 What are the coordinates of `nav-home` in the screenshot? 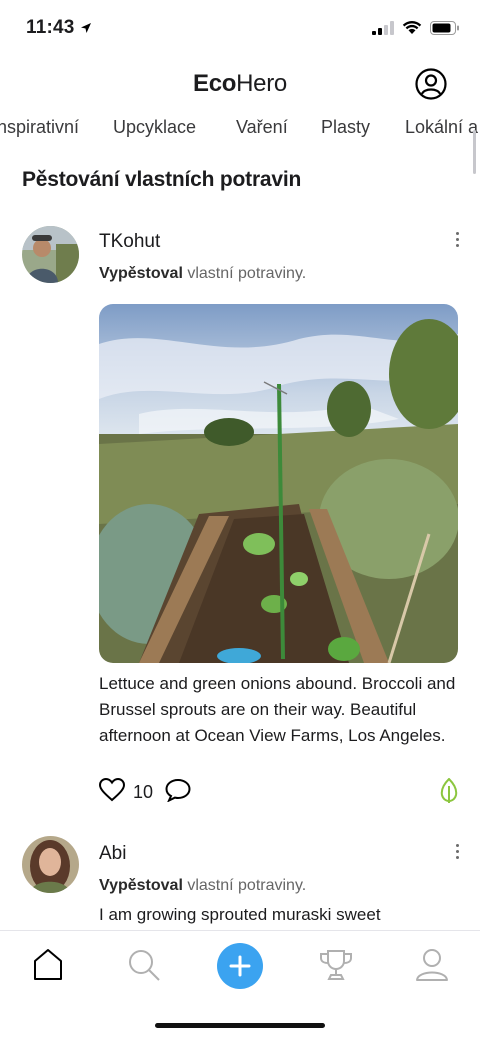 It's located at (48, 965).